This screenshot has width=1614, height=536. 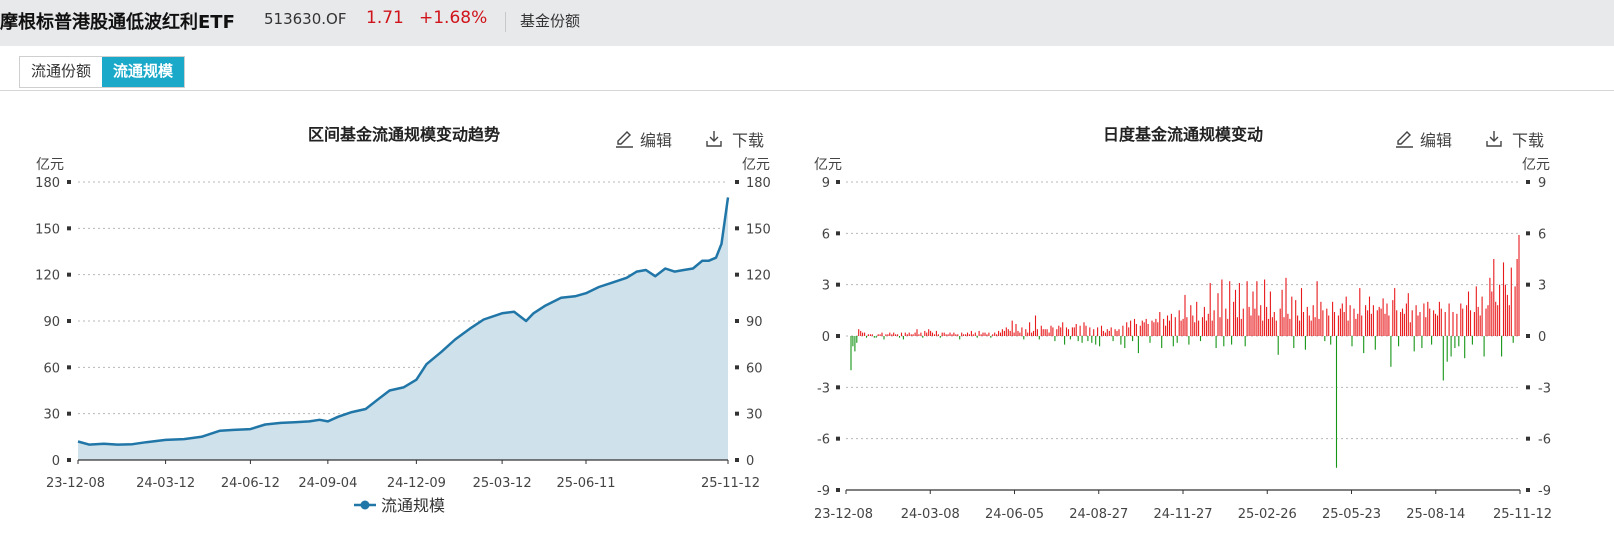 I want to click on fund-name: 摩根标普港股通低波红利ETF, so click(x=117, y=22).